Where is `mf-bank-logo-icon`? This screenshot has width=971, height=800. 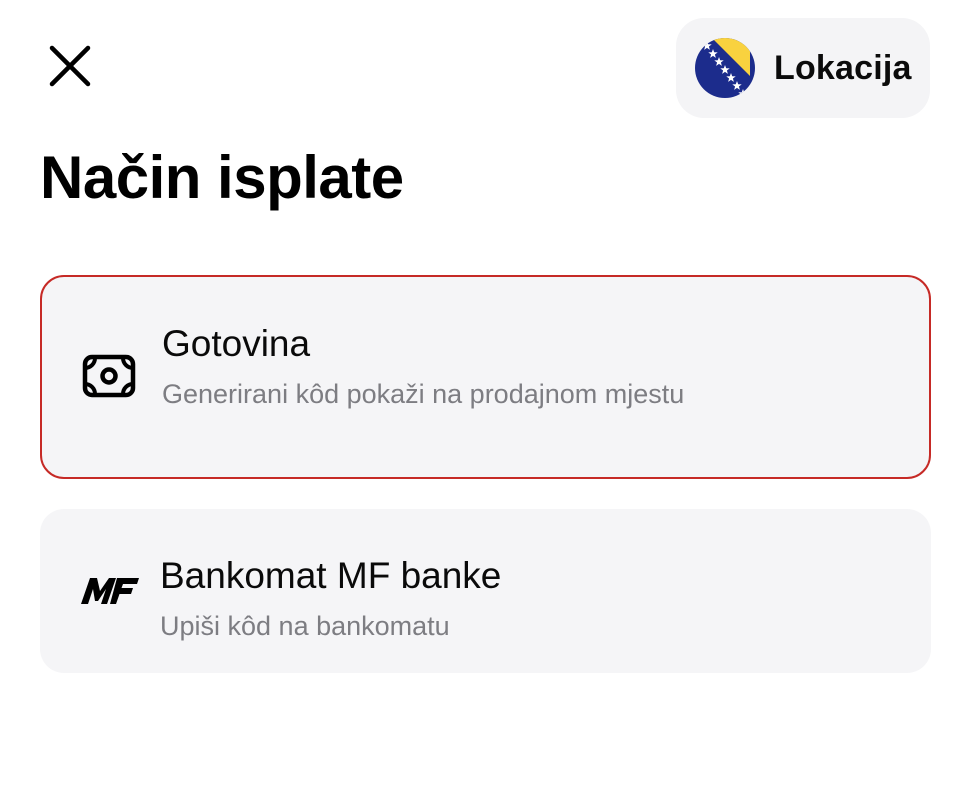
mf-bank-logo-icon is located at coordinates (110, 590).